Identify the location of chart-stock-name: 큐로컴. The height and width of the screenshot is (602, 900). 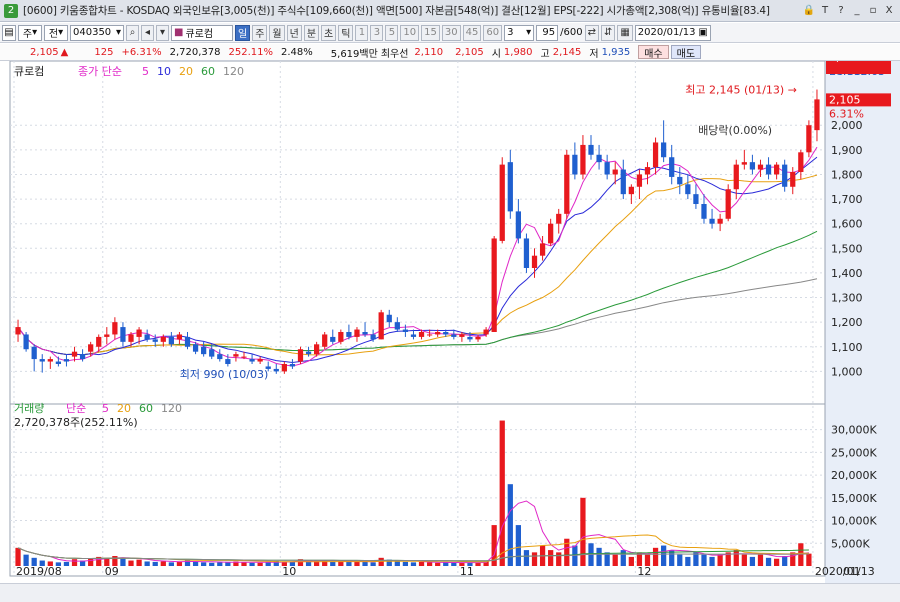
(29, 71).